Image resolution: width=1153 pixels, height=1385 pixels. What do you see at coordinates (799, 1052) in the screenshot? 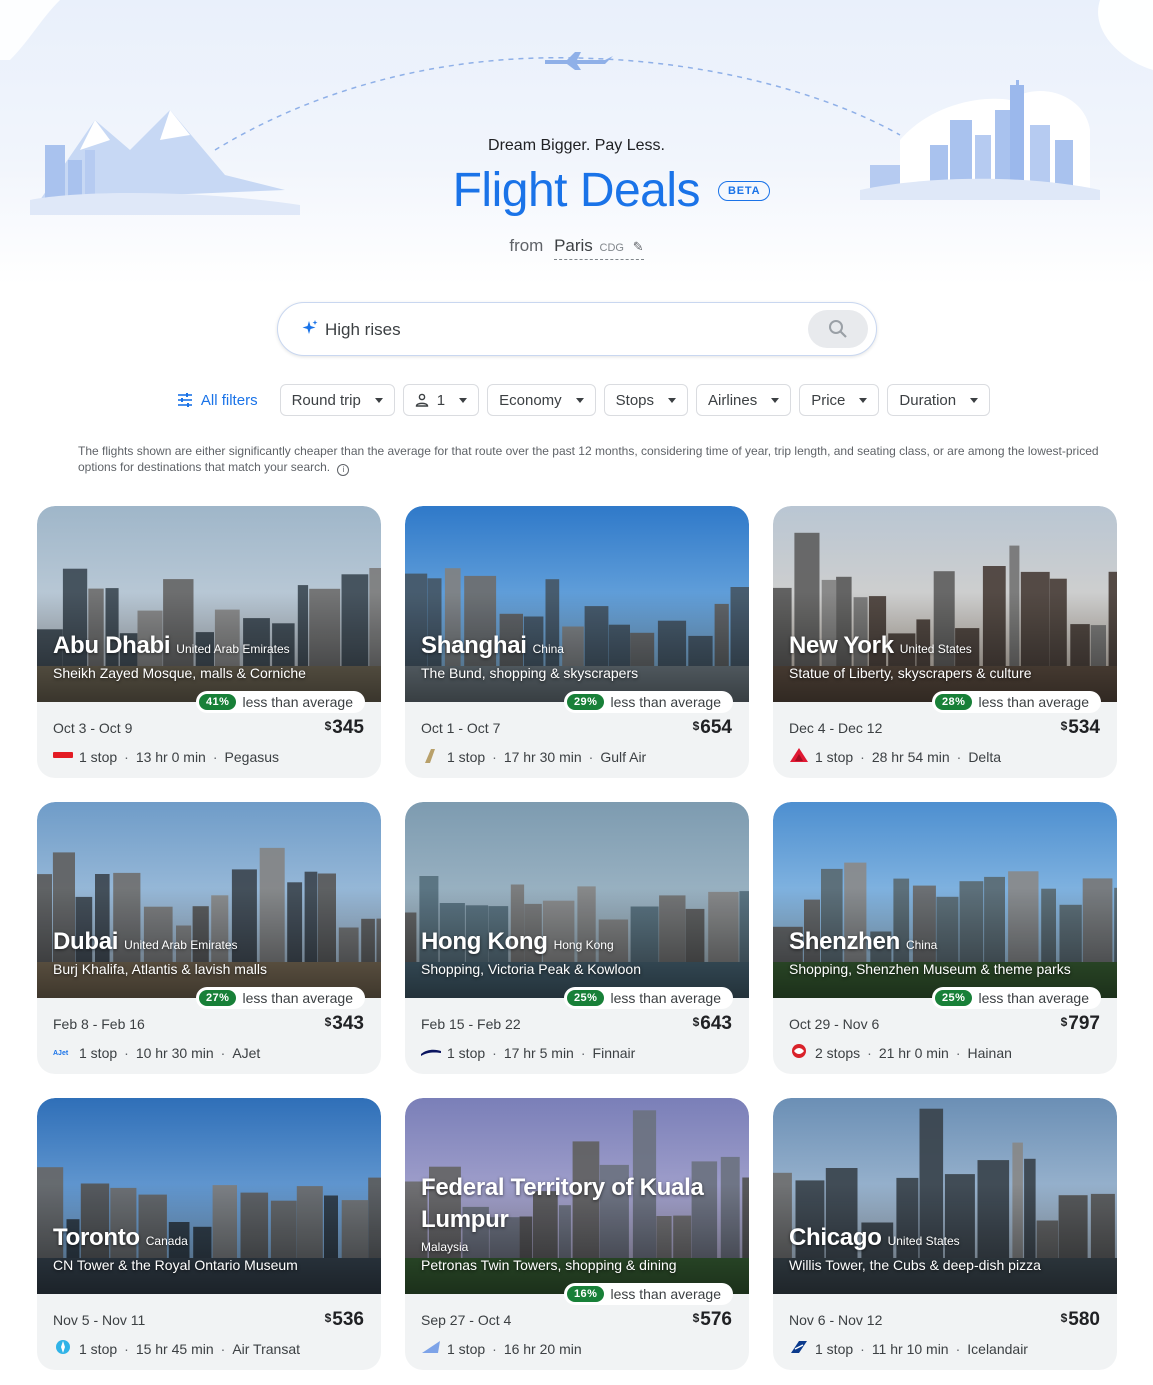
I see `hainan-logo-icon` at bounding box center [799, 1052].